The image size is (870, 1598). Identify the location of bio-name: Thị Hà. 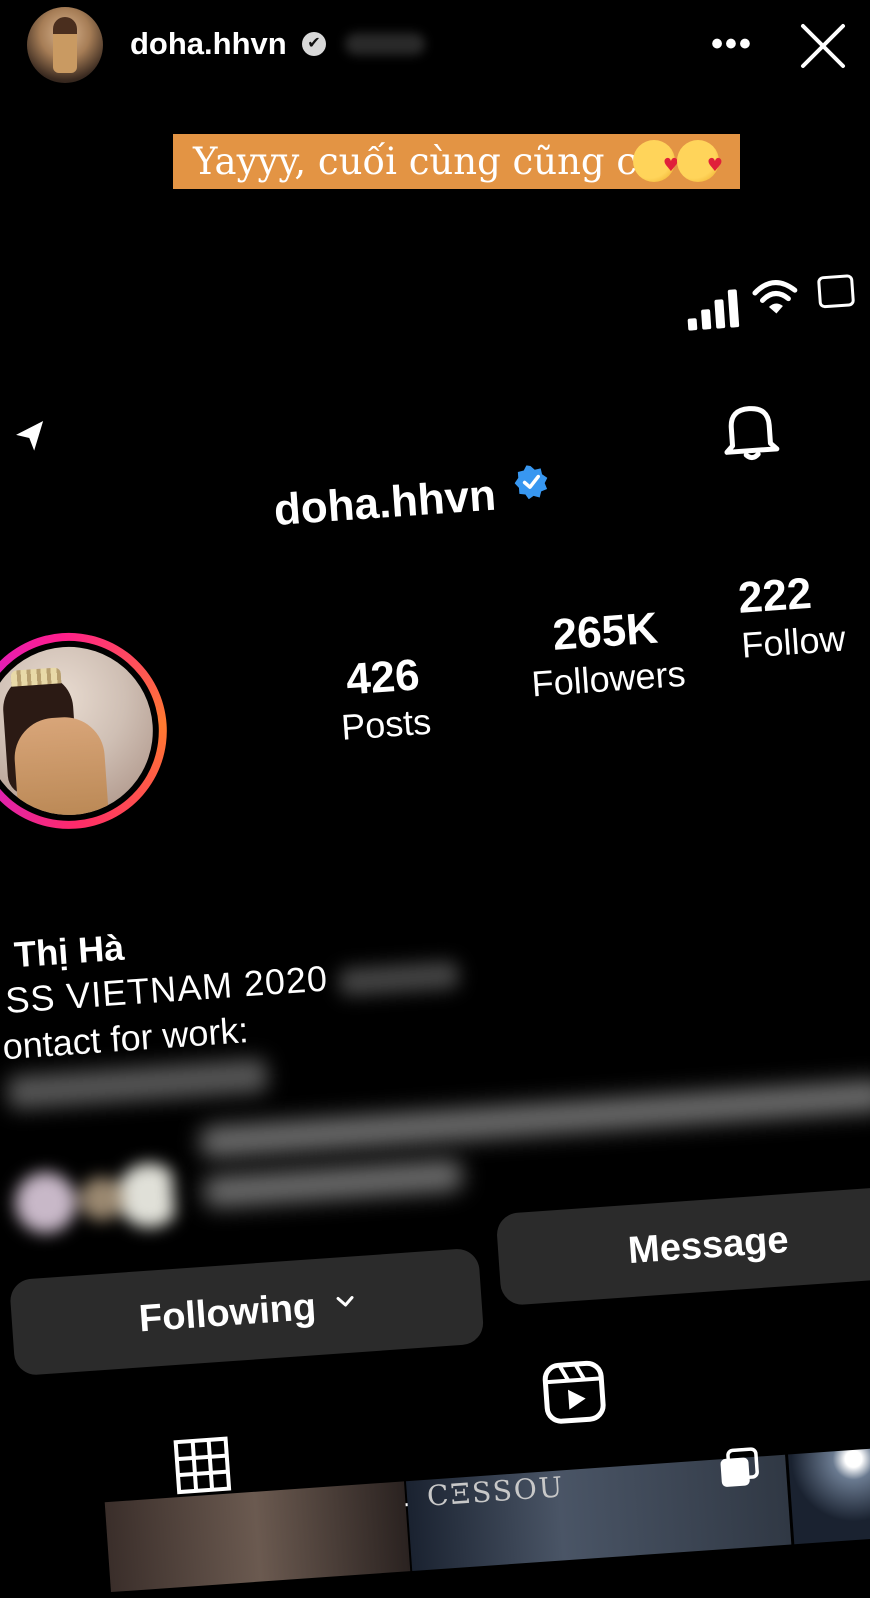
(69, 951).